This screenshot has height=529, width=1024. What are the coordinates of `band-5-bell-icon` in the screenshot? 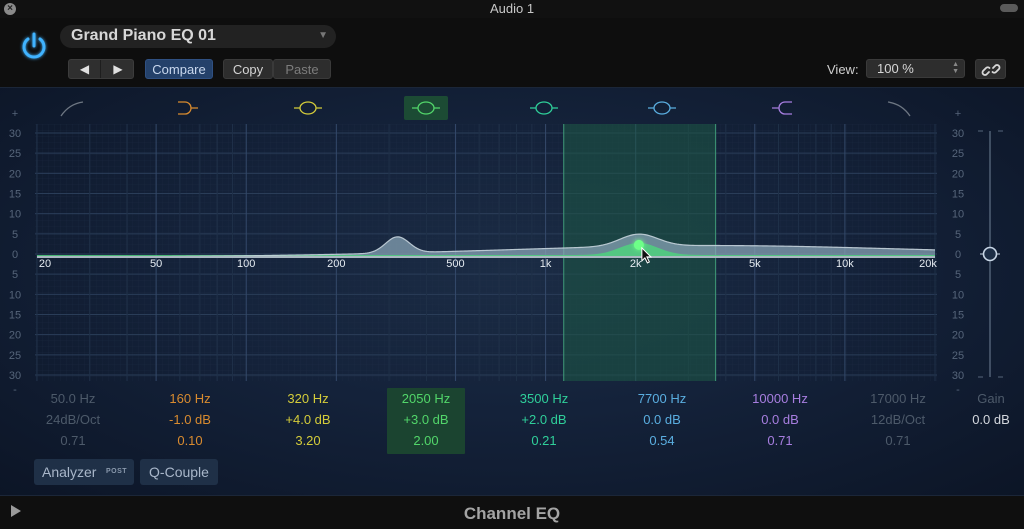 It's located at (544, 108).